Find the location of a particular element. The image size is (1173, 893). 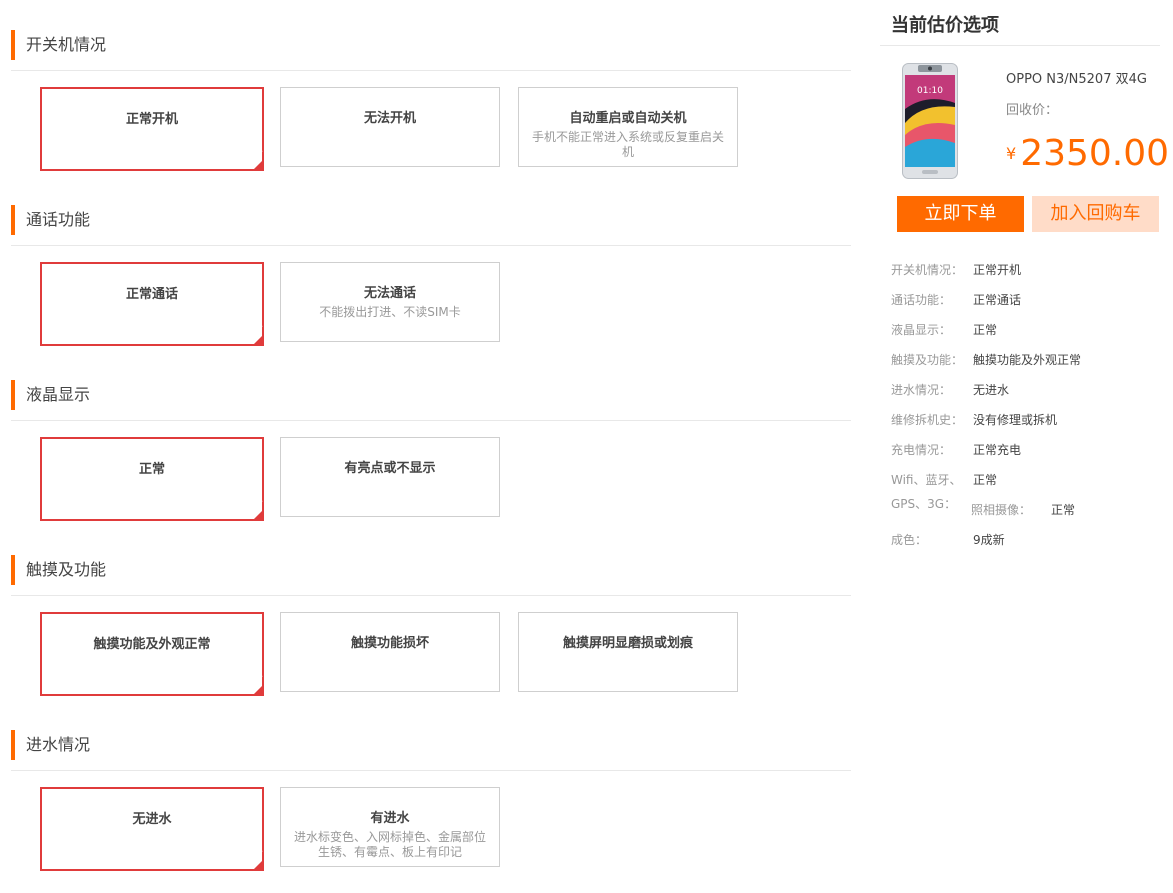

phone-screen-time: 01:10 is located at coordinates (930, 91).